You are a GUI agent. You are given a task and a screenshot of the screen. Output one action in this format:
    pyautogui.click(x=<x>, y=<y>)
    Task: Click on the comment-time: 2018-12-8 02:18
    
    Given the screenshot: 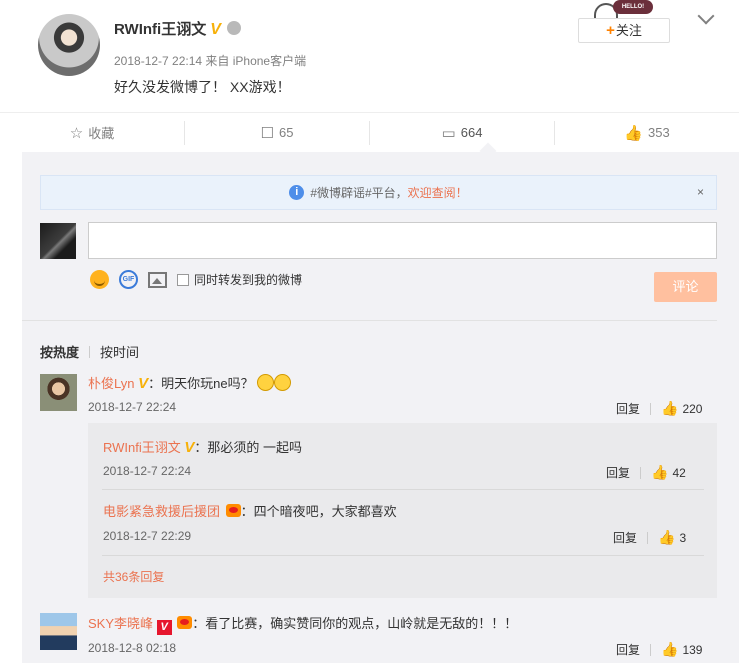 What is the action you would take?
    pyautogui.click(x=132, y=648)
    